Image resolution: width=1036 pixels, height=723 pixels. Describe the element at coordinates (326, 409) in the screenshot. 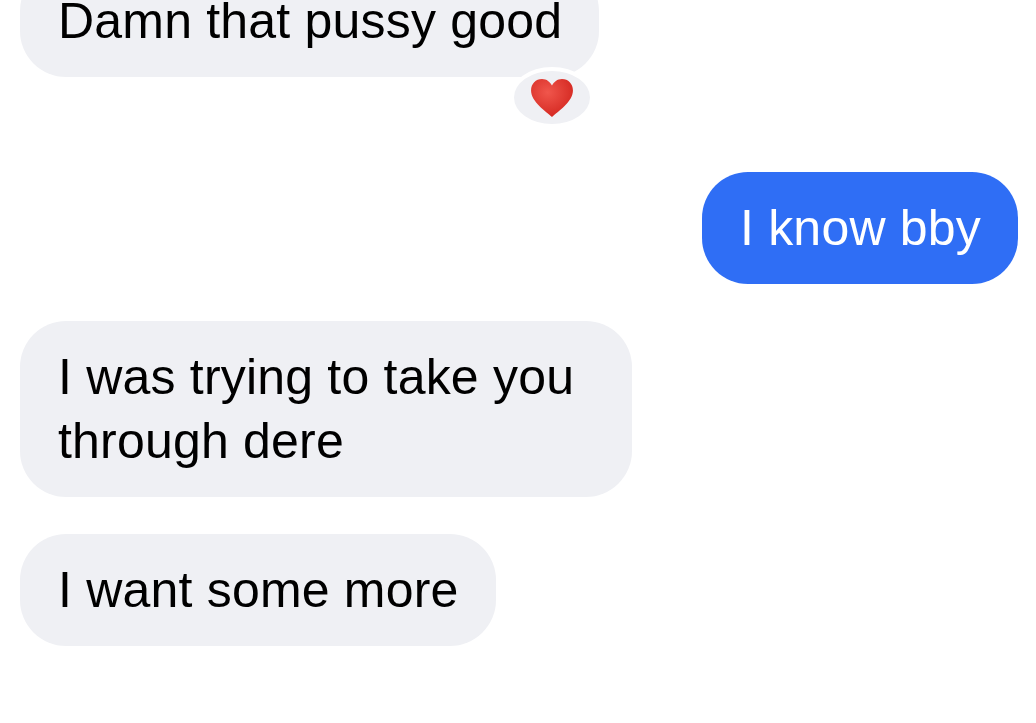

I see `message-bubble: I was trying to take you through dere` at that location.